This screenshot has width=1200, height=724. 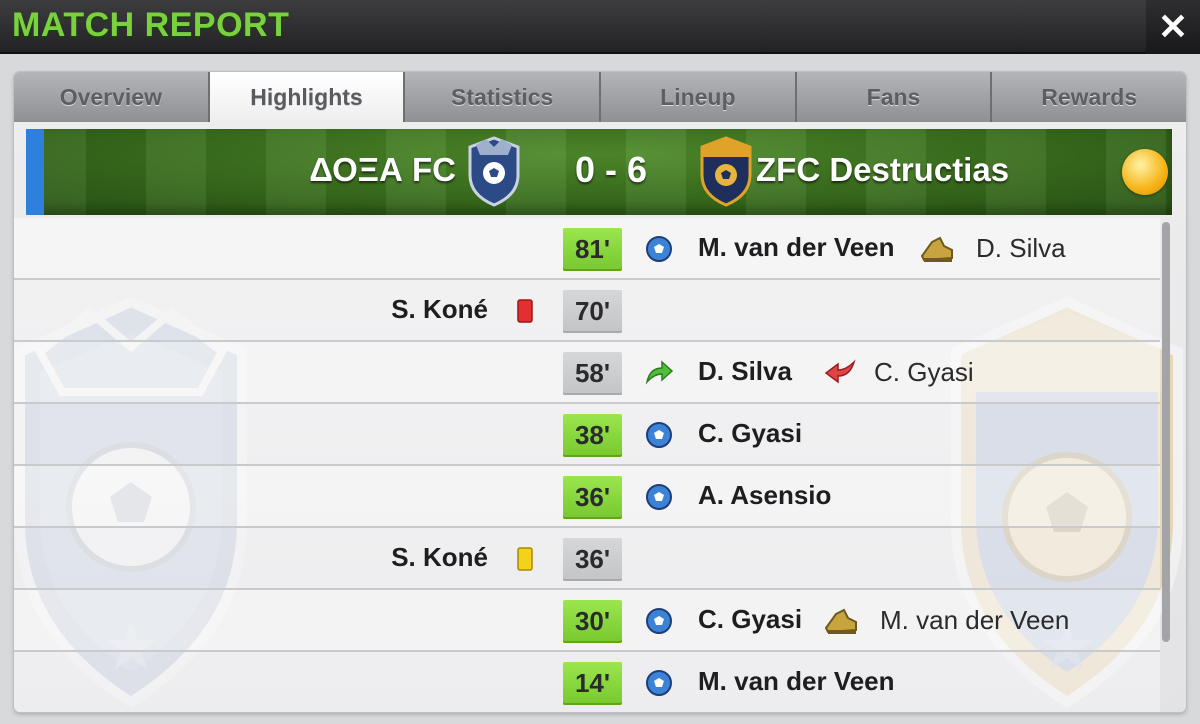 I want to click on sun-icon, so click(x=1145, y=172).